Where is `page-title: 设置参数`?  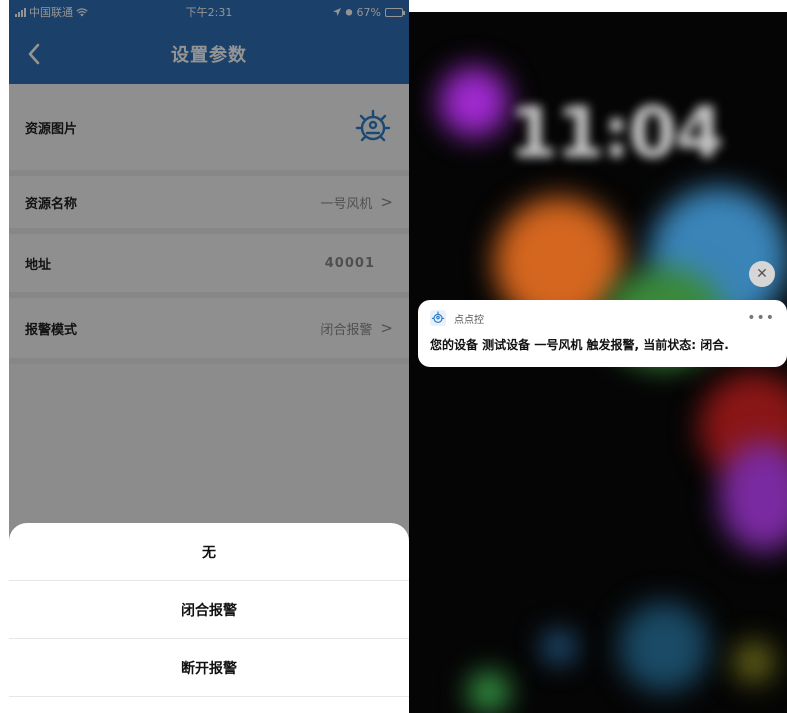 page-title: 设置参数 is located at coordinates (209, 55).